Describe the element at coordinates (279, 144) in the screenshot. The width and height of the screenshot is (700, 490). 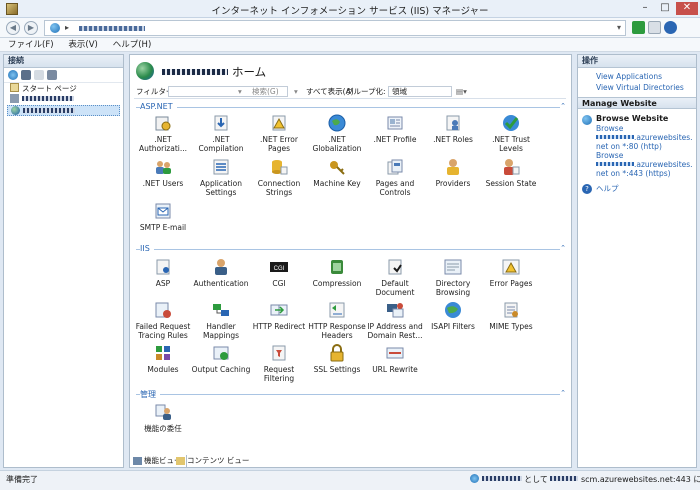
I see `feature-label: .NET Error Pages` at that location.